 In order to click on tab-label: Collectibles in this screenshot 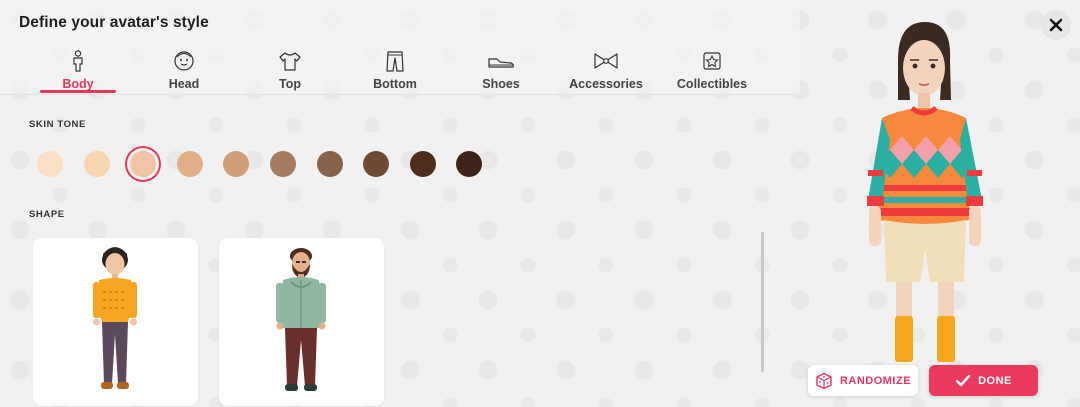, I will do `click(712, 84)`.